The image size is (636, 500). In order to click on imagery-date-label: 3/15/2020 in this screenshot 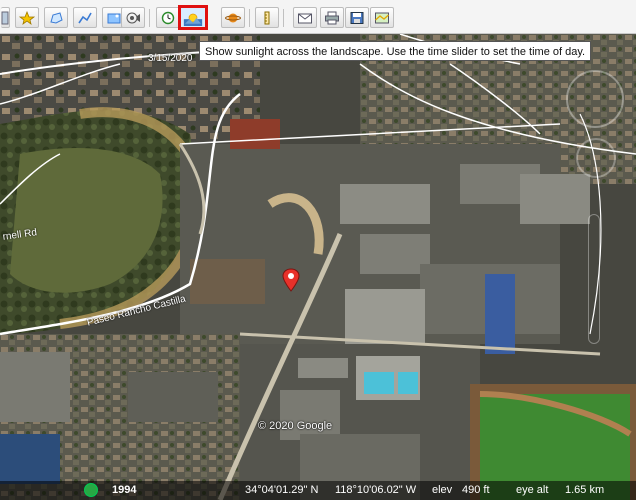, I will do `click(170, 58)`.